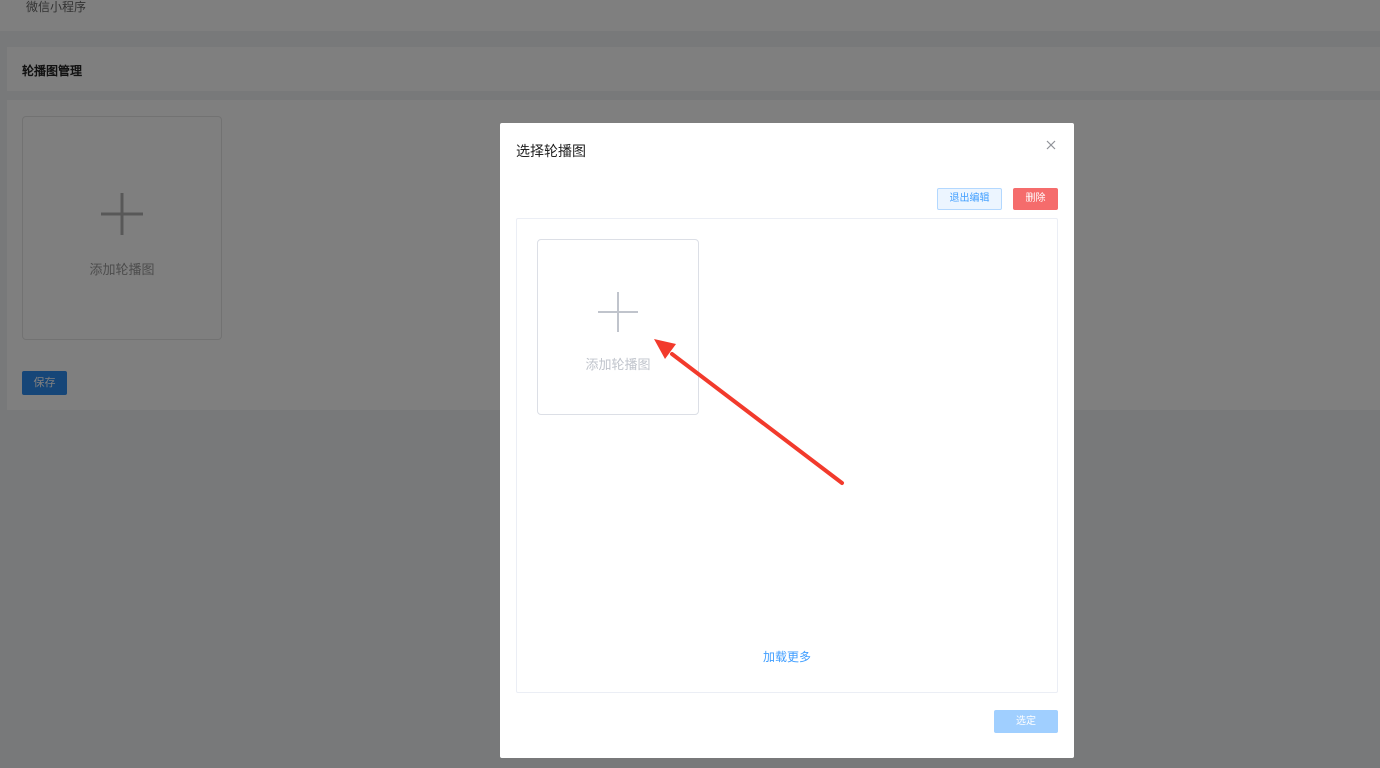  I want to click on confirm-button: 选定, so click(1026, 721).